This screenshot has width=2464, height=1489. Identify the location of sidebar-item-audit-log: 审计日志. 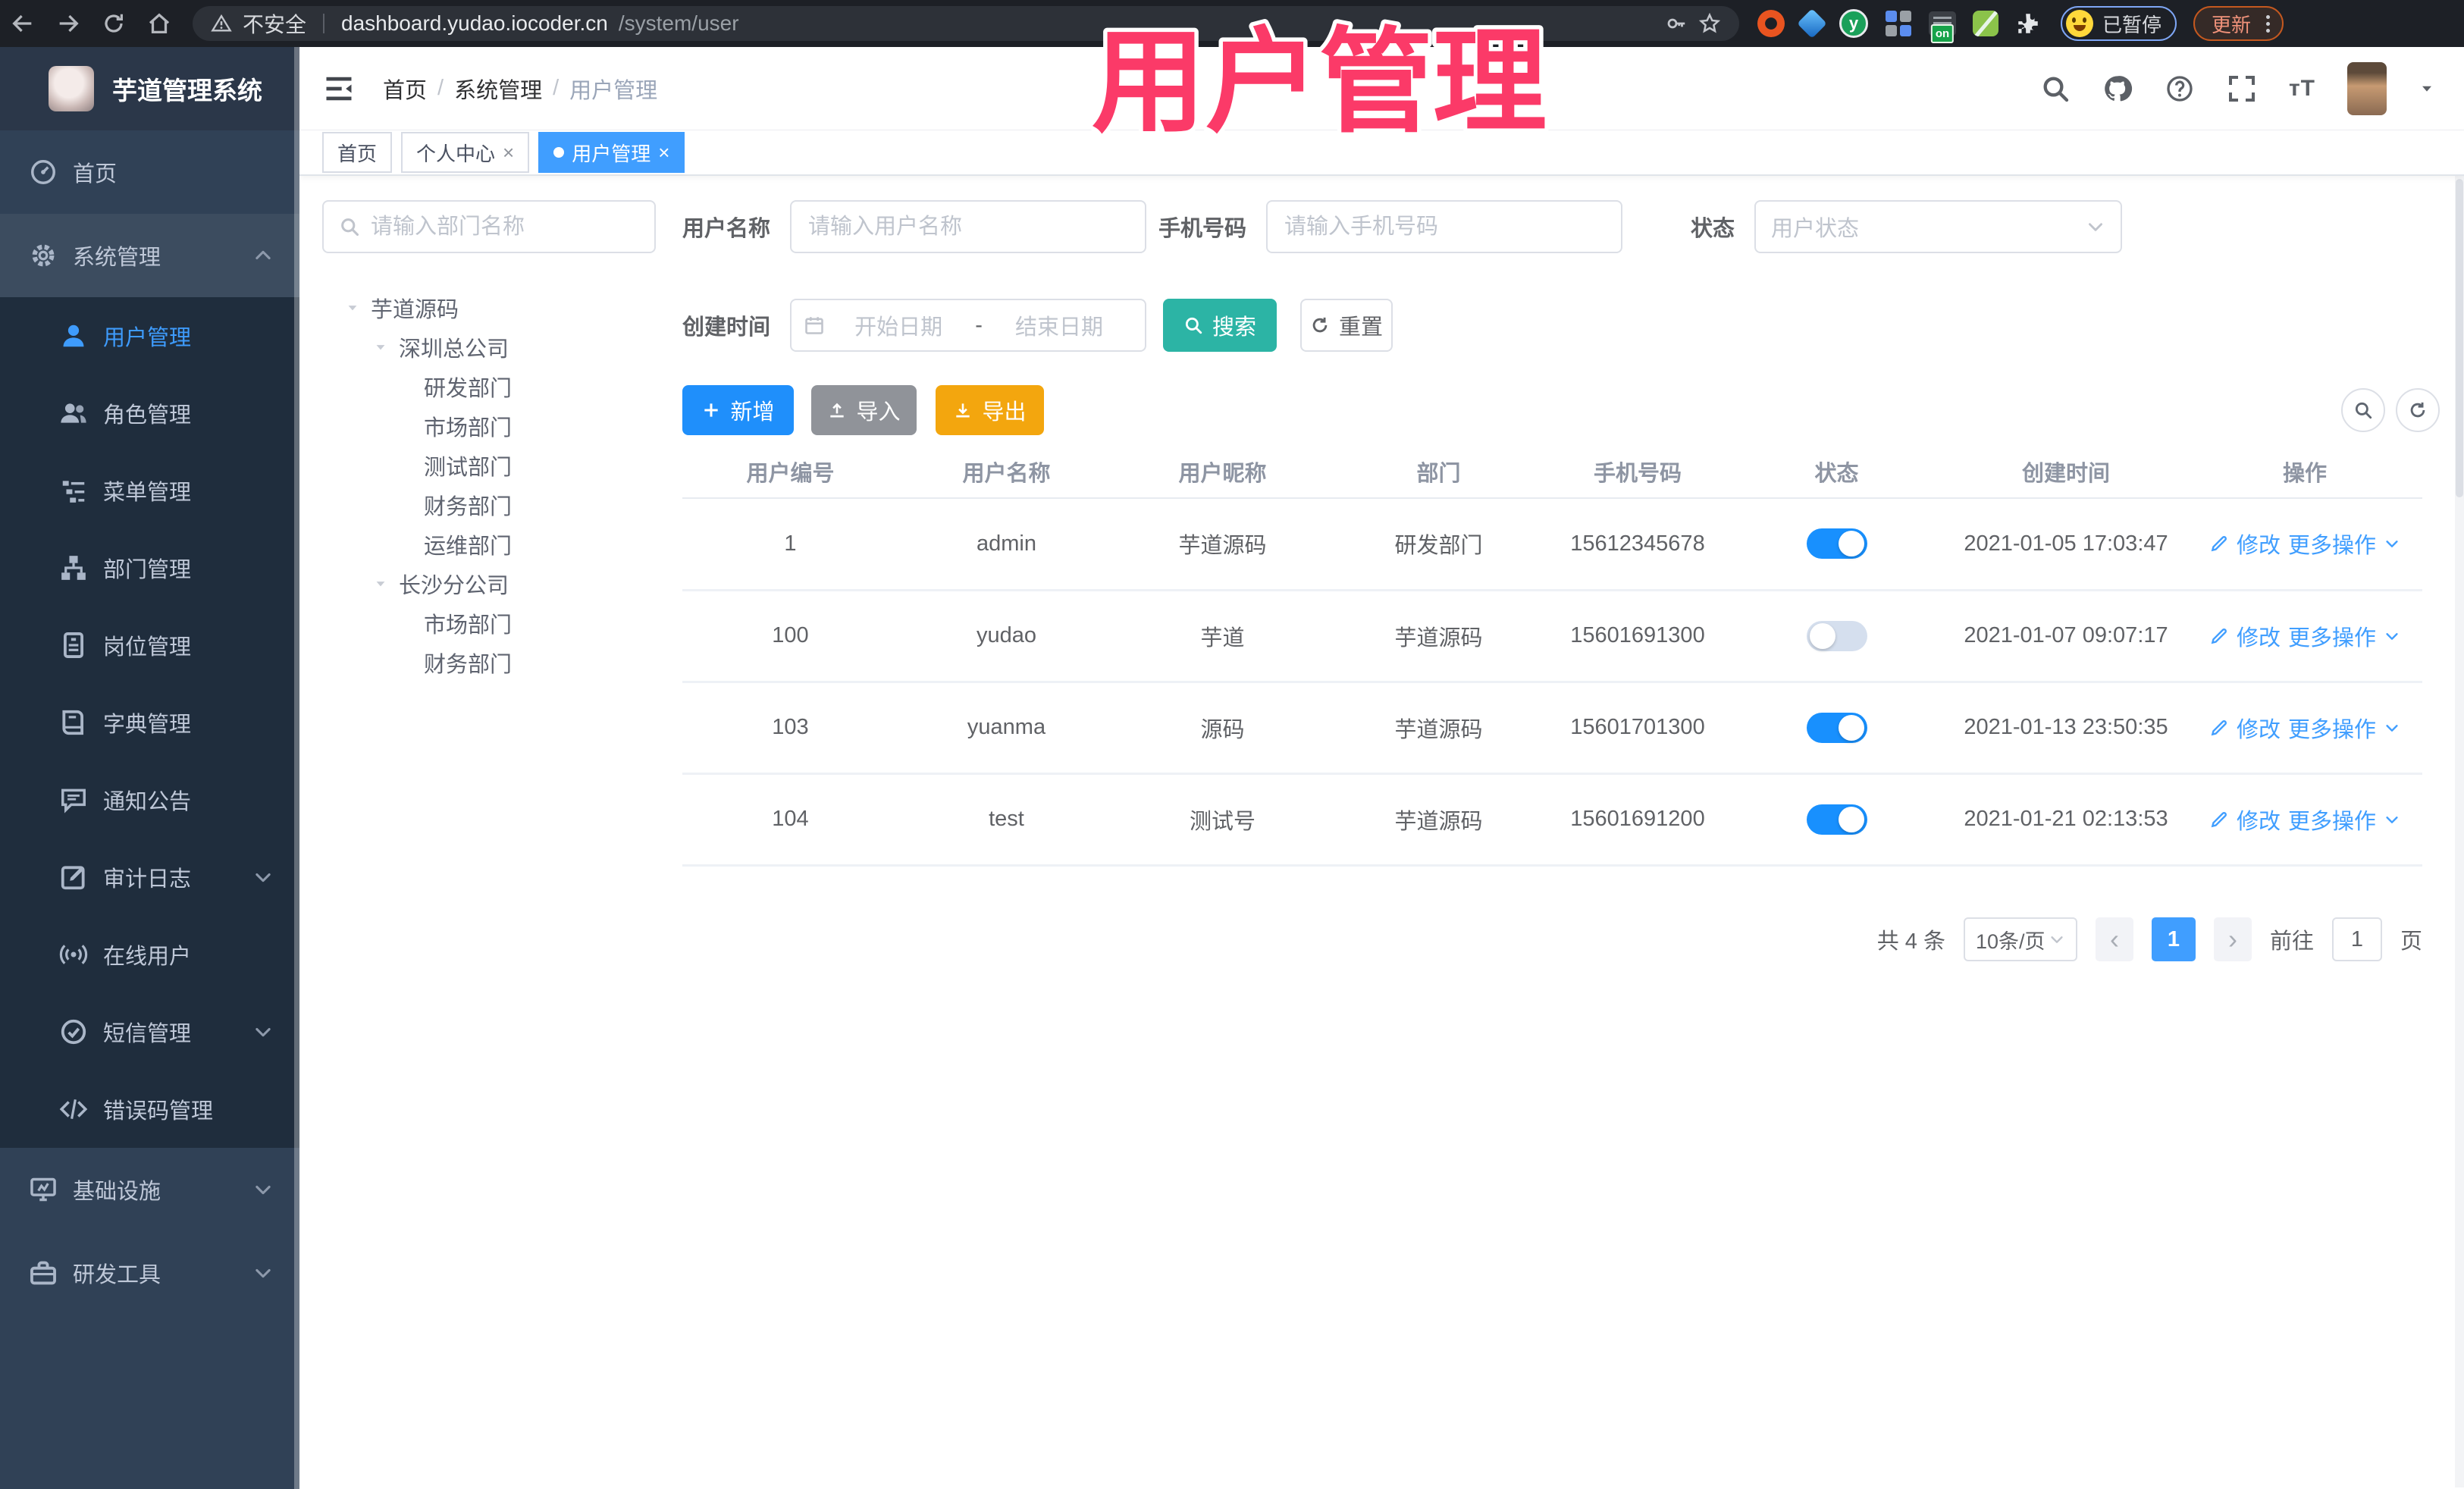
(150, 878).